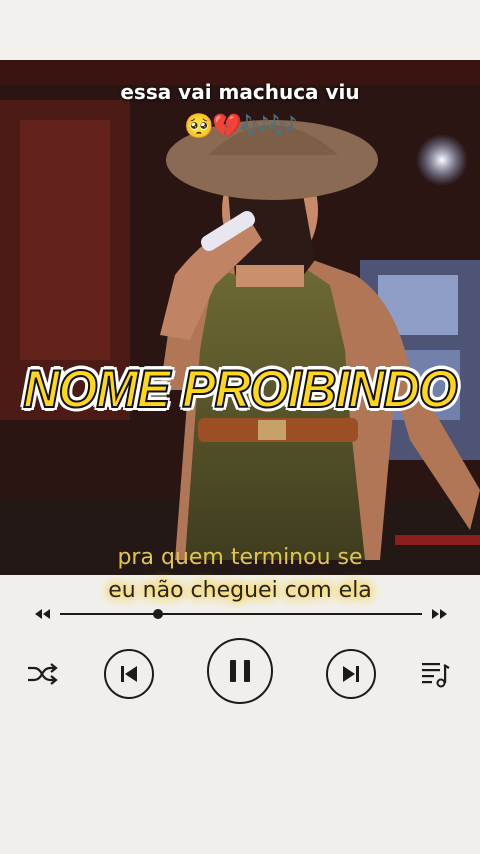 Image resolution: width=480 pixels, height=854 pixels. I want to click on shuffle-icon, so click(43, 674).